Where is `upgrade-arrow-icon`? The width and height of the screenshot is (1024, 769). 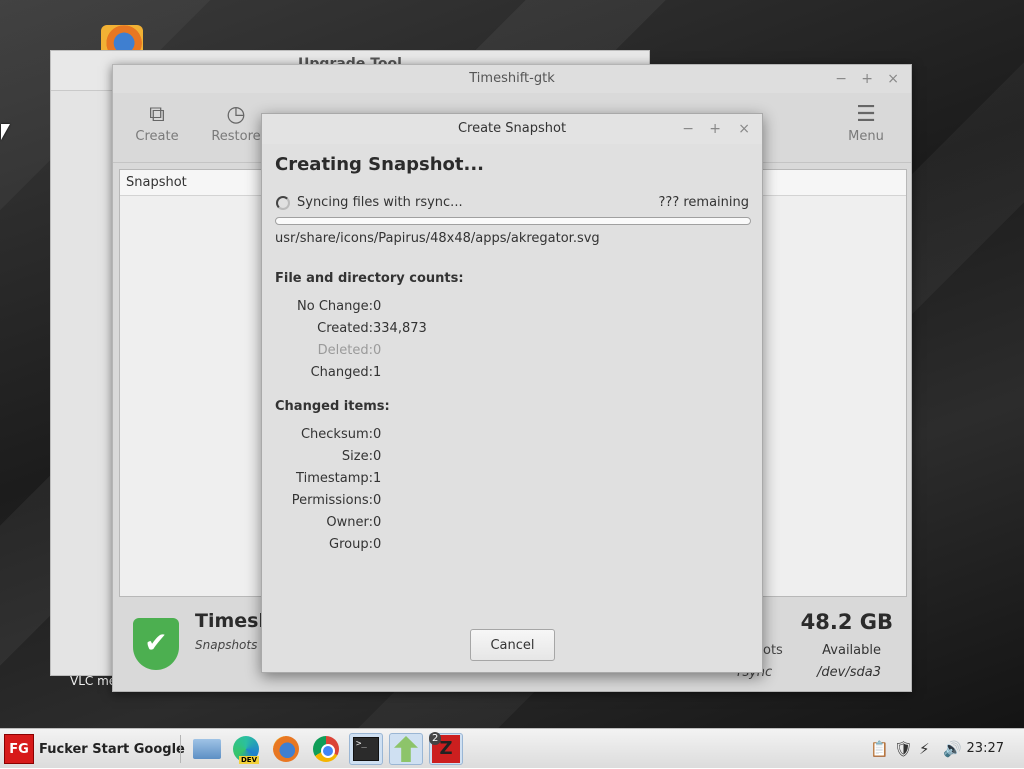
upgrade-arrow-icon is located at coordinates (406, 749).